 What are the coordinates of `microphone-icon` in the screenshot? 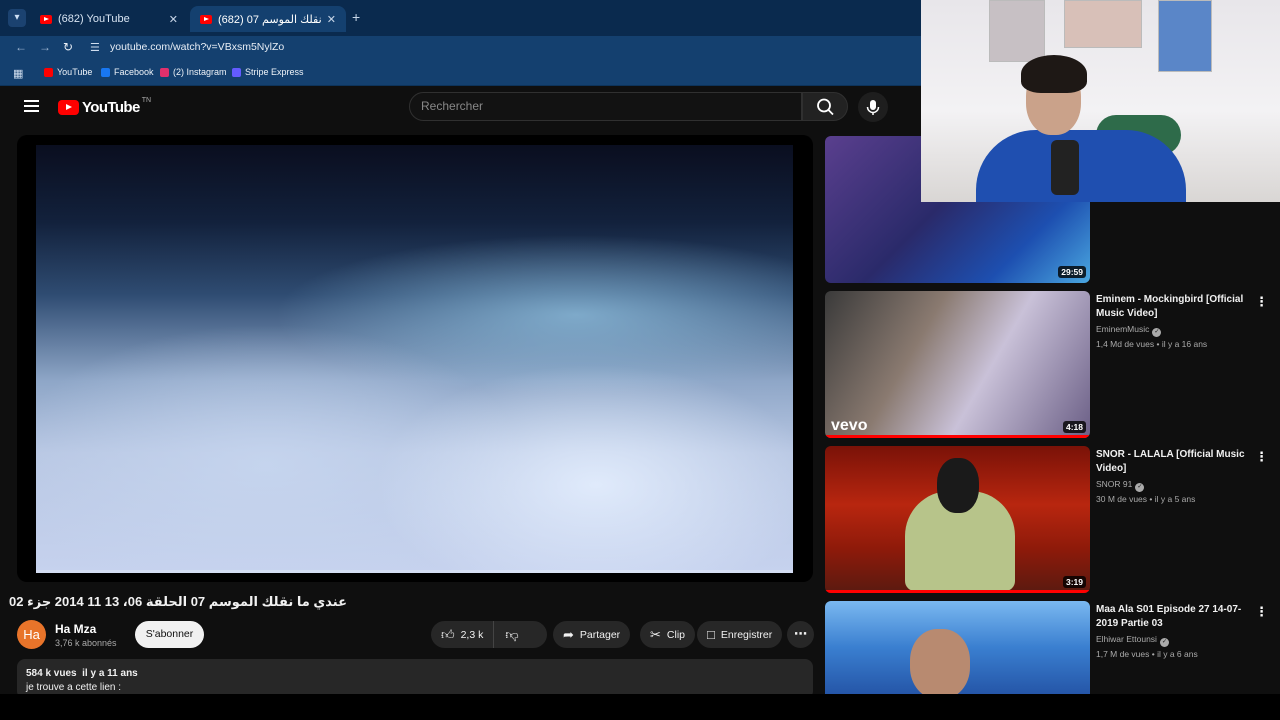 It's located at (873, 107).